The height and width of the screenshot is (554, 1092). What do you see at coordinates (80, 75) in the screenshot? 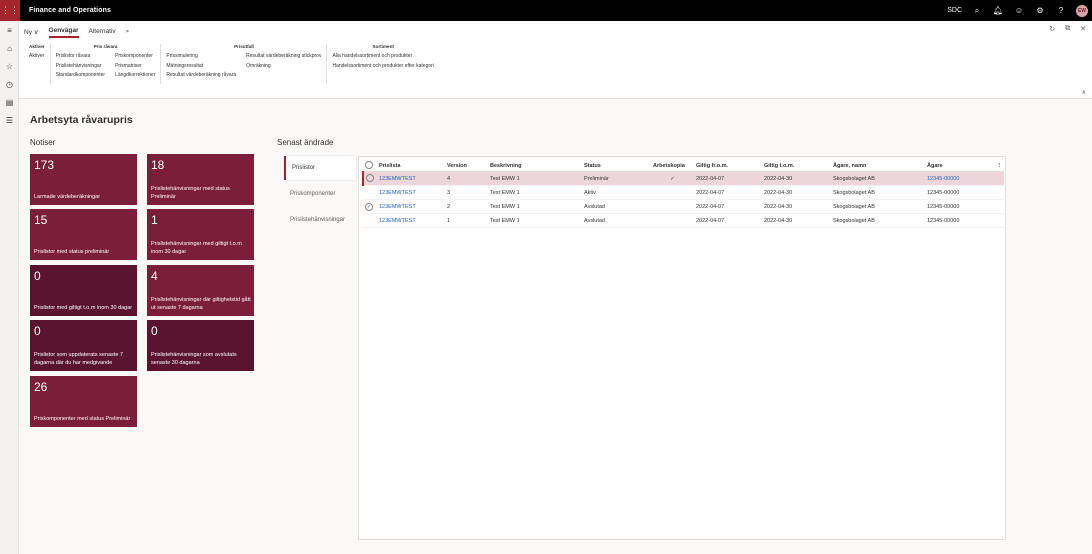
I see `action-standardkomponenter: Standardkomponenter` at bounding box center [80, 75].